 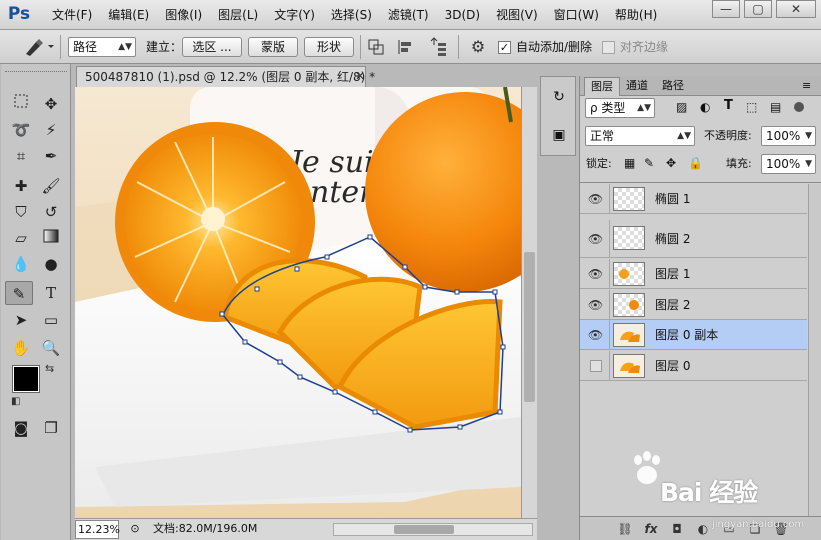 I want to click on 3d-panel-icon: ▣, so click(x=559, y=135).